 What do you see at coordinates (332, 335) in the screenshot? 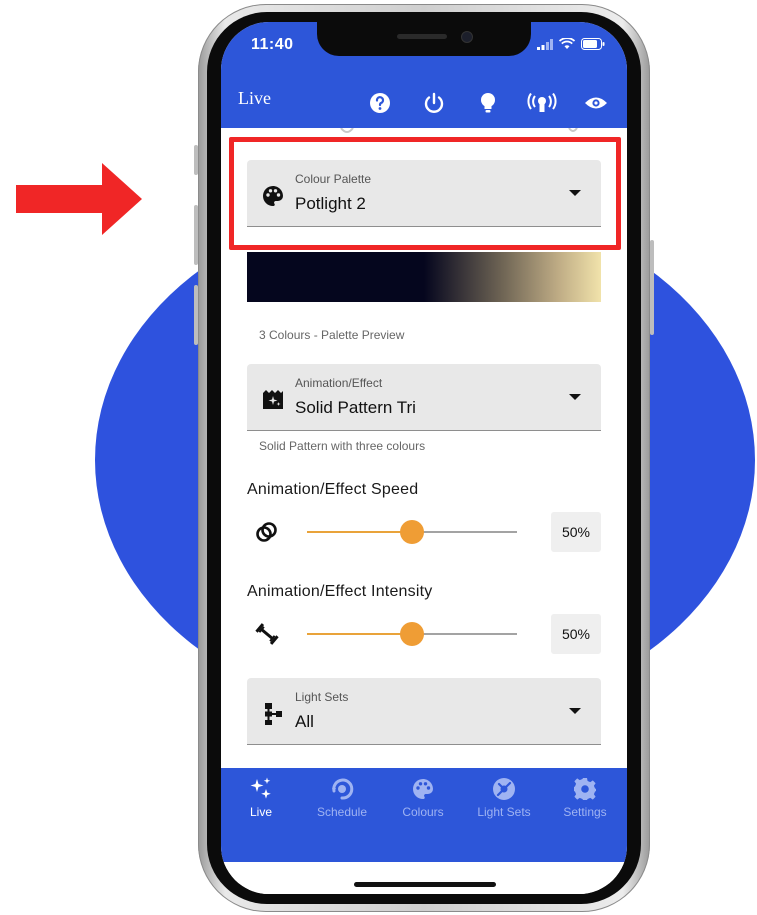
I see `palette-preview-caption: 3 Colours - Palette Preview` at bounding box center [332, 335].